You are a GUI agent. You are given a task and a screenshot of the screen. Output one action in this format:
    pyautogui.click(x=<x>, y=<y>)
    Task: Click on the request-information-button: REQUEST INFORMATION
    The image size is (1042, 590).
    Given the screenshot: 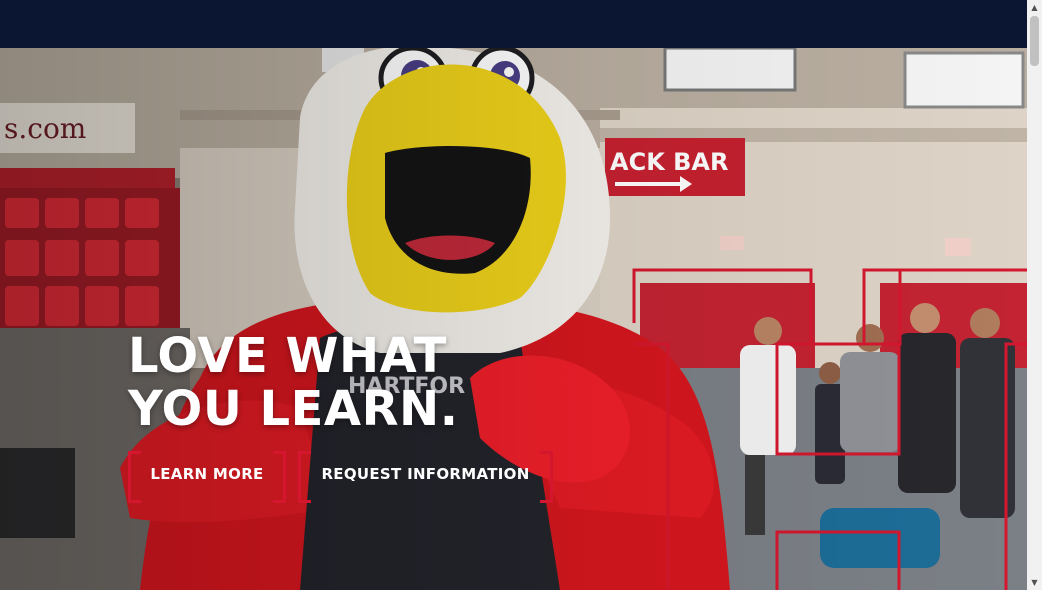 What is the action you would take?
    pyautogui.click(x=425, y=477)
    